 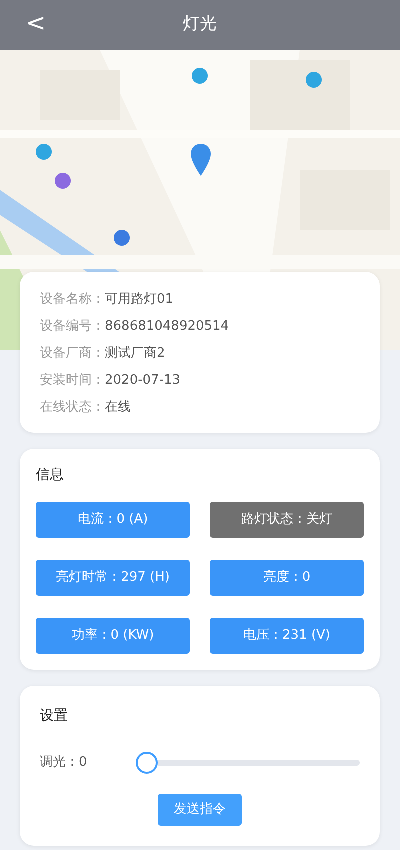 What do you see at coordinates (113, 520) in the screenshot?
I see `status-button: 电流：0 (A)` at bounding box center [113, 520].